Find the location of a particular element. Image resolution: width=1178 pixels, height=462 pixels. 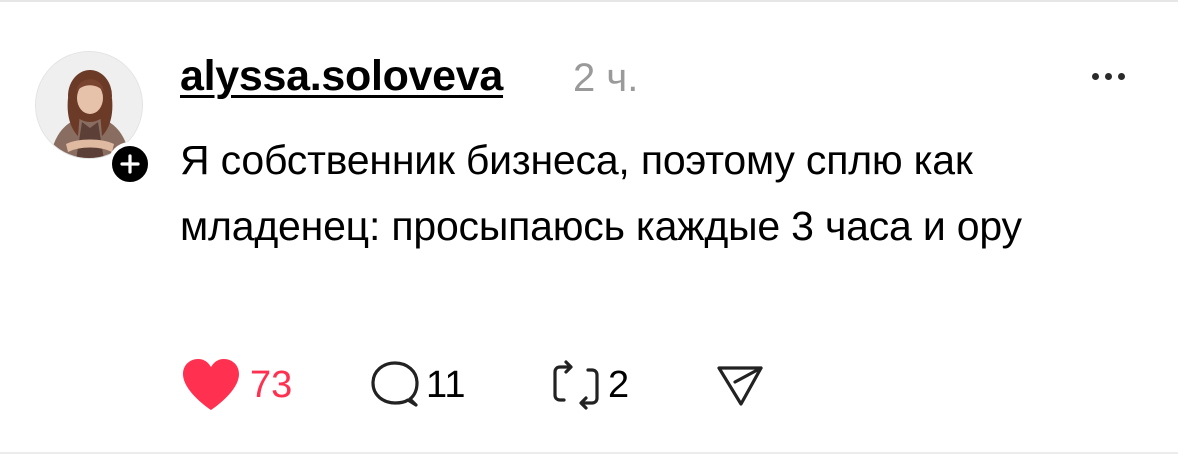

comment-bubble-icon is located at coordinates (395, 384).